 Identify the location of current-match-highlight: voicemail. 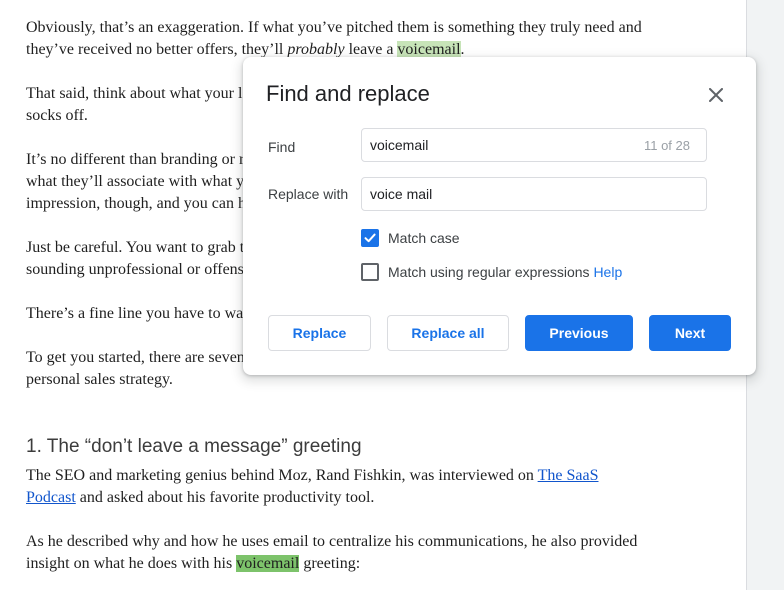
(268, 563).